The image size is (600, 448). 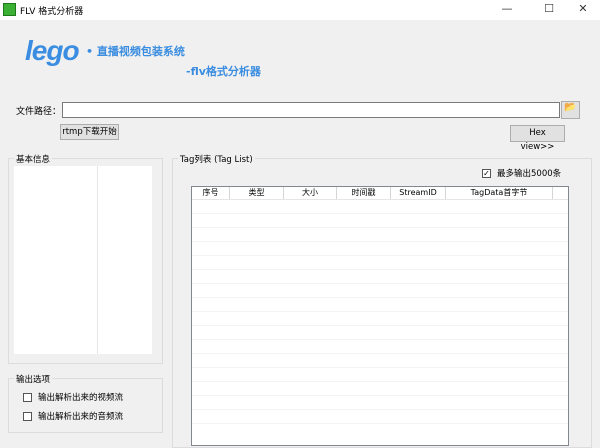 I want to click on column-header: 序号, so click(x=211, y=193).